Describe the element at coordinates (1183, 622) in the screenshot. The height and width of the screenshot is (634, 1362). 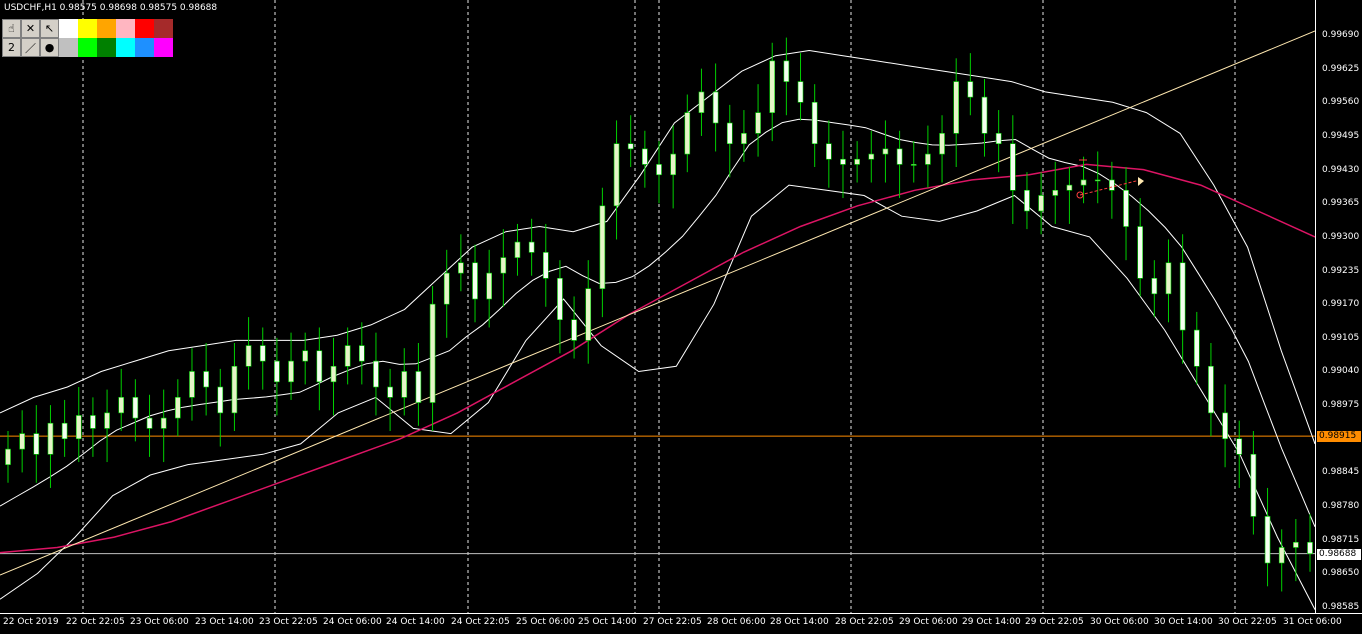
I see `time-tick-label: 30 Oct 14:00` at that location.